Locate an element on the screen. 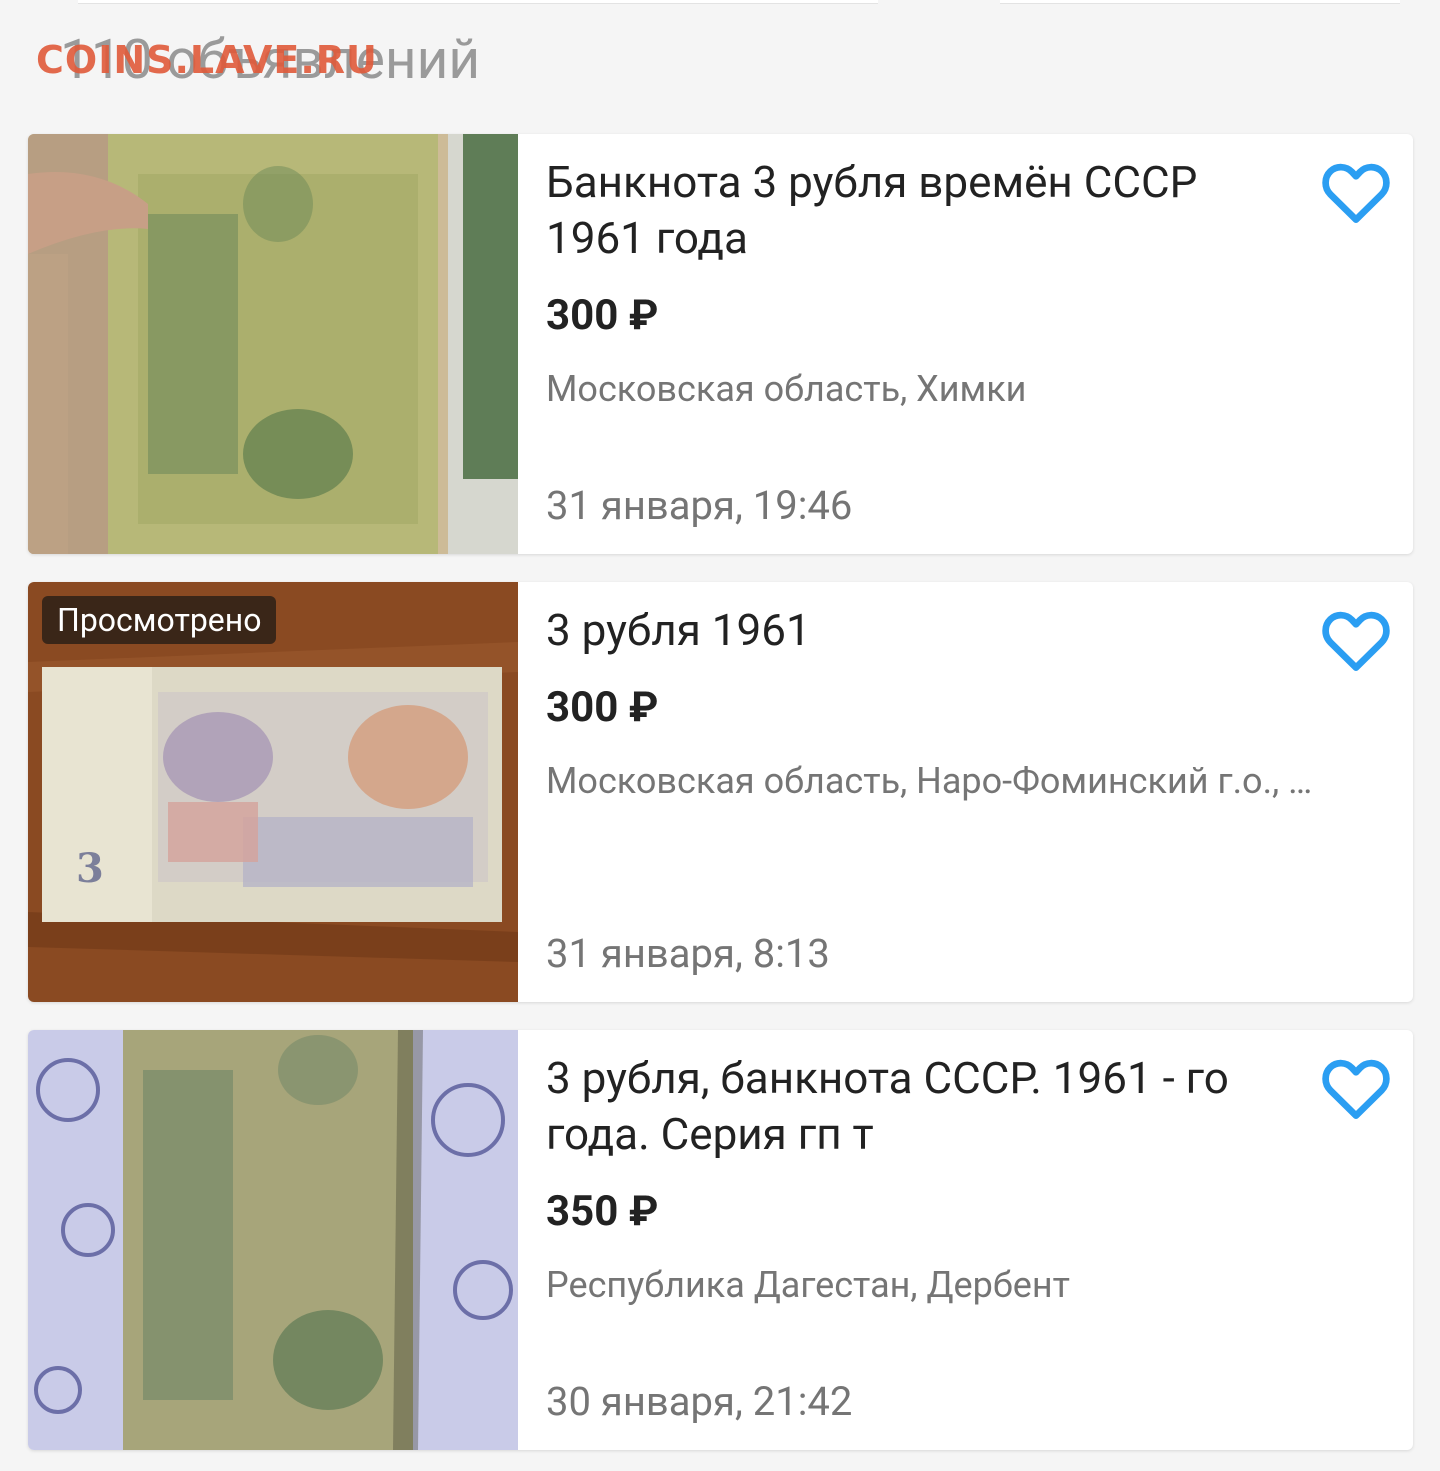  listing-location: Республика Дагестан, Дербент is located at coordinates (808, 1285).